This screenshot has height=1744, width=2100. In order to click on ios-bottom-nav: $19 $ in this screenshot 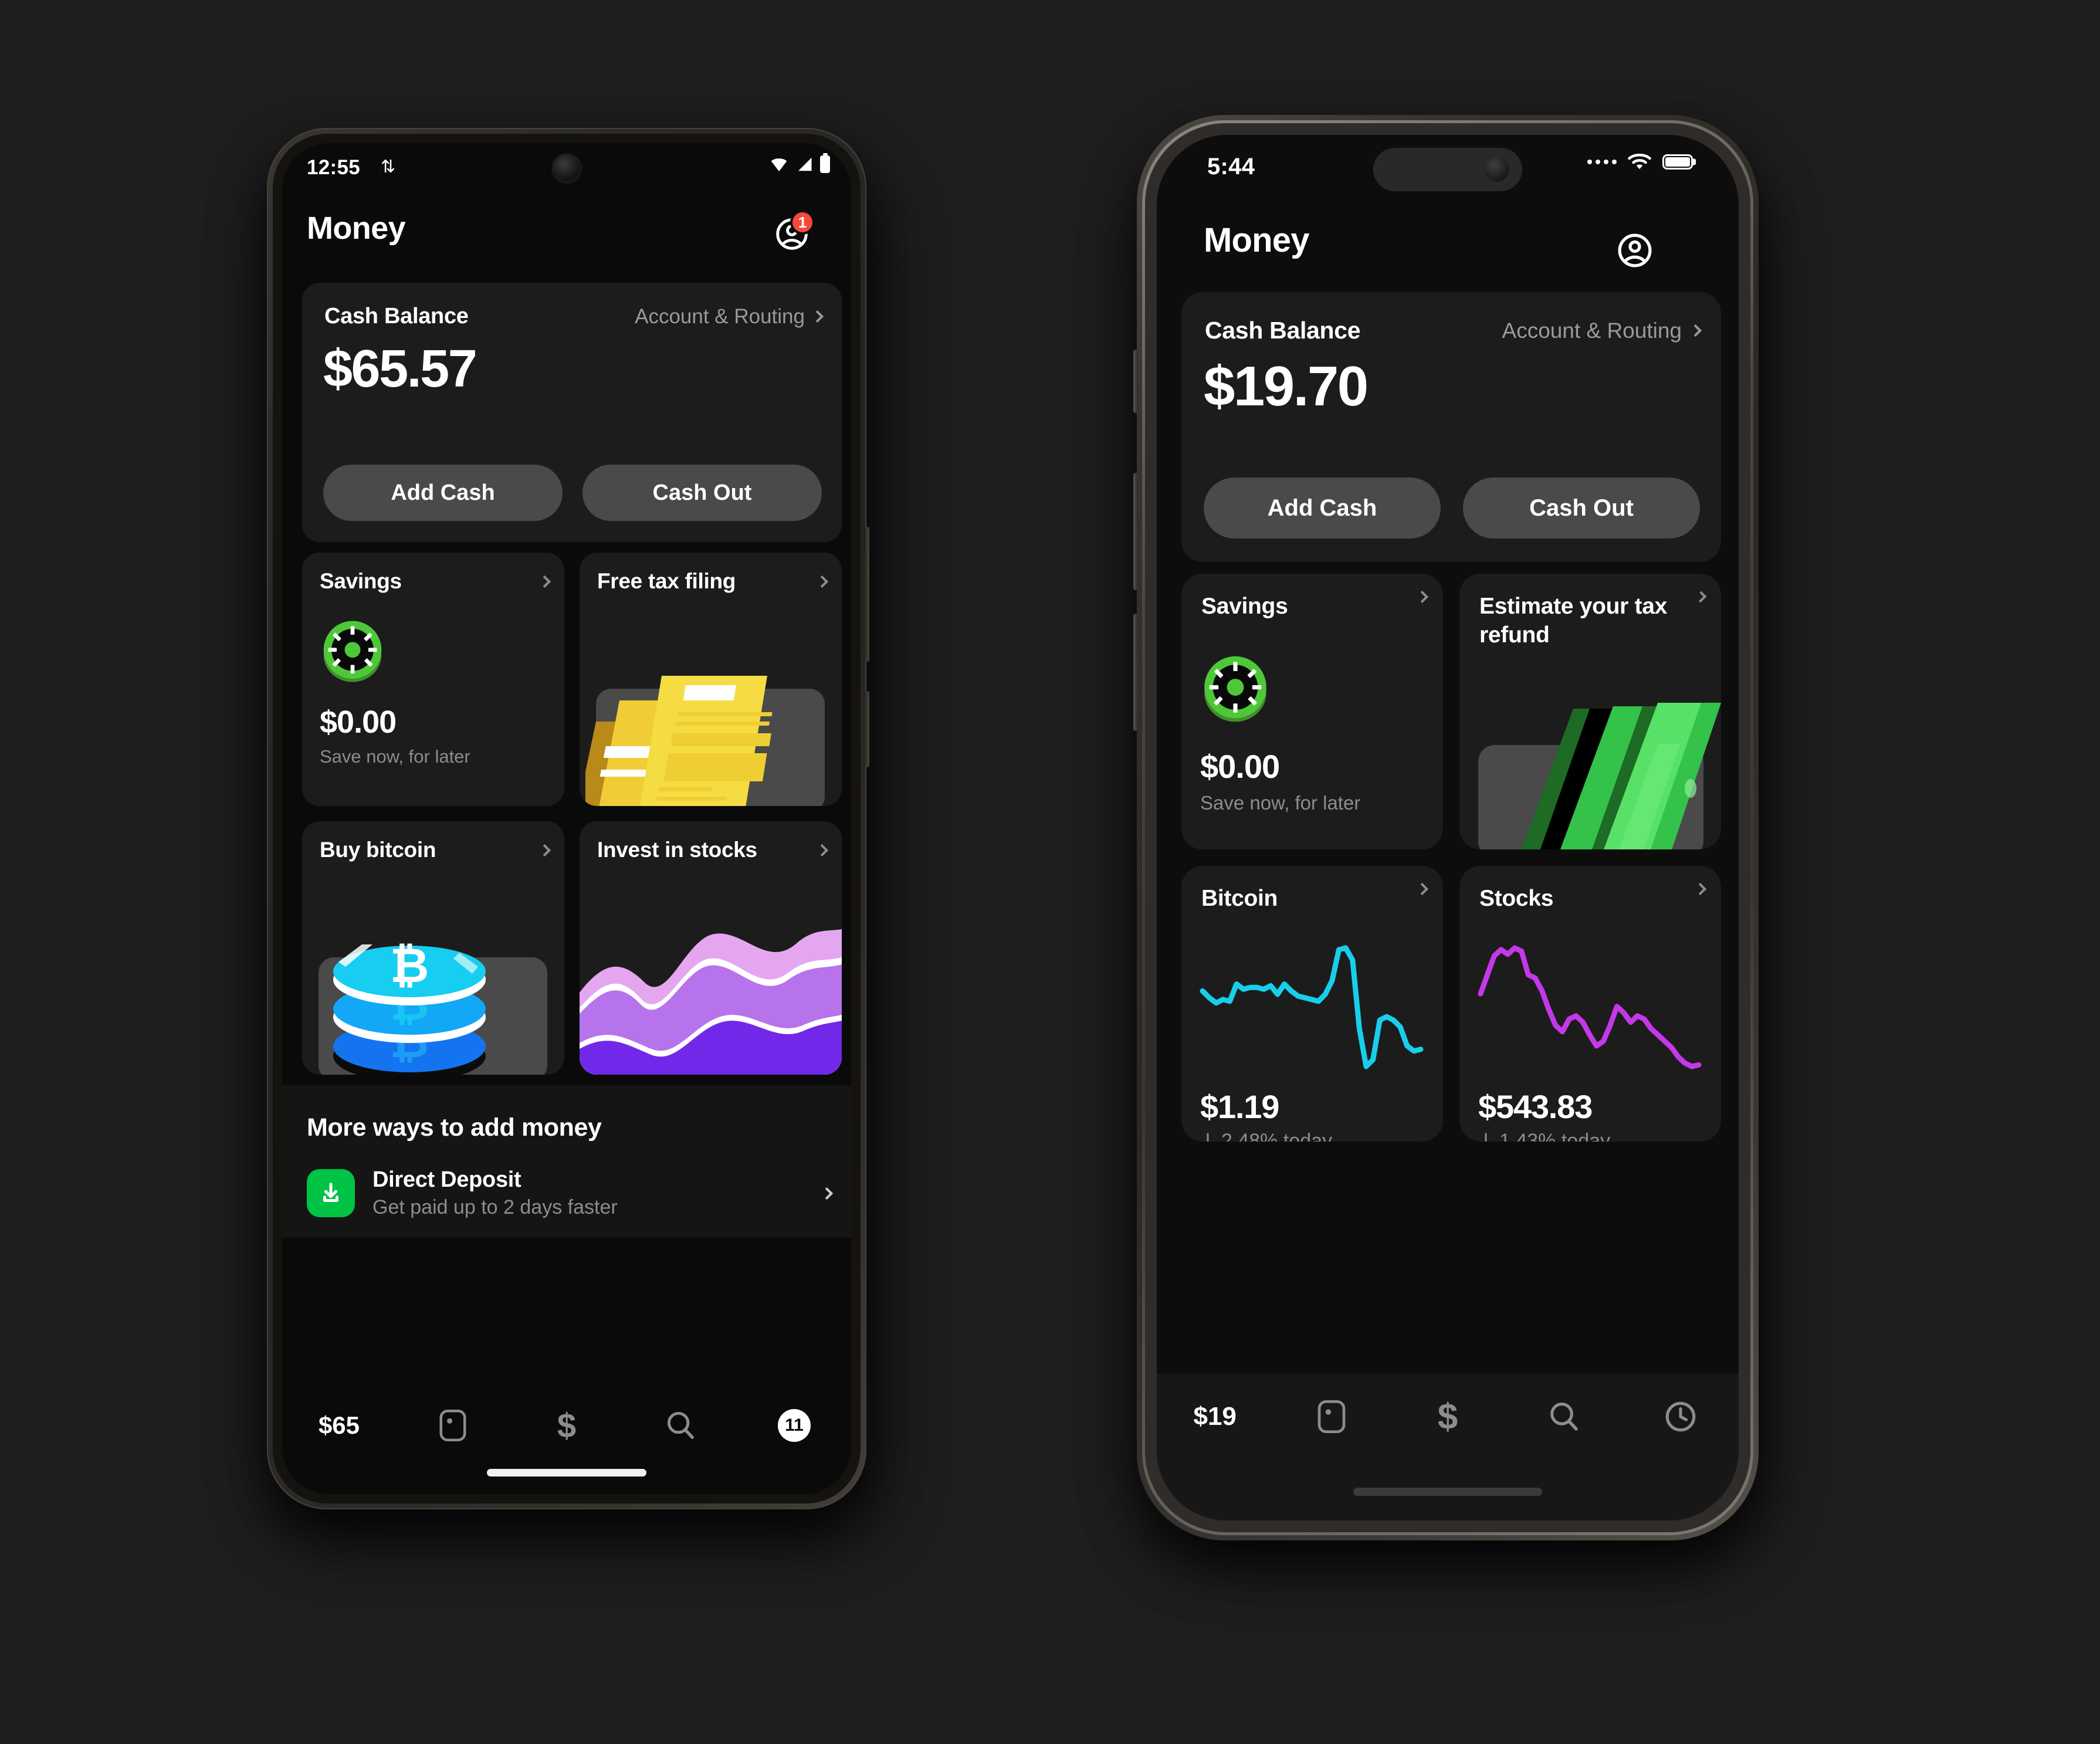, I will do `click(1448, 1448)`.